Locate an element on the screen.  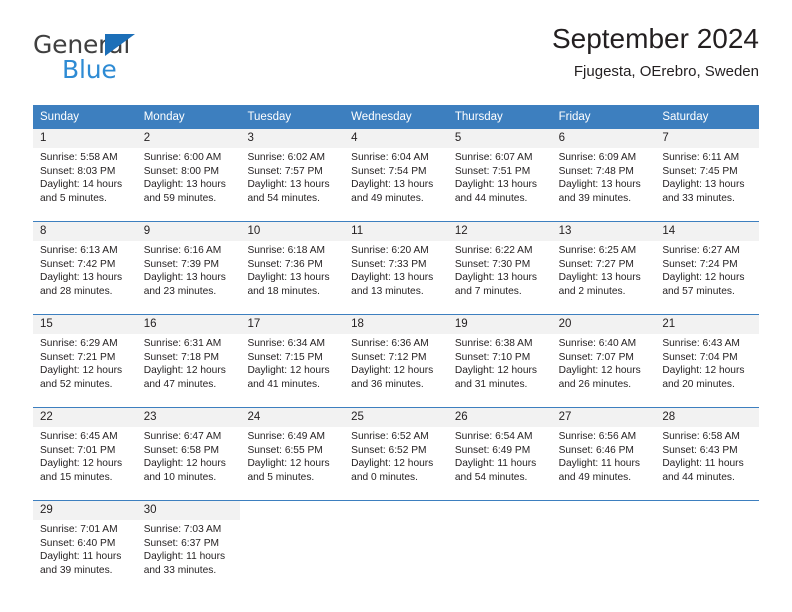
sunset-text: Sunset: 6:55 PM is located at coordinates (285, 450).